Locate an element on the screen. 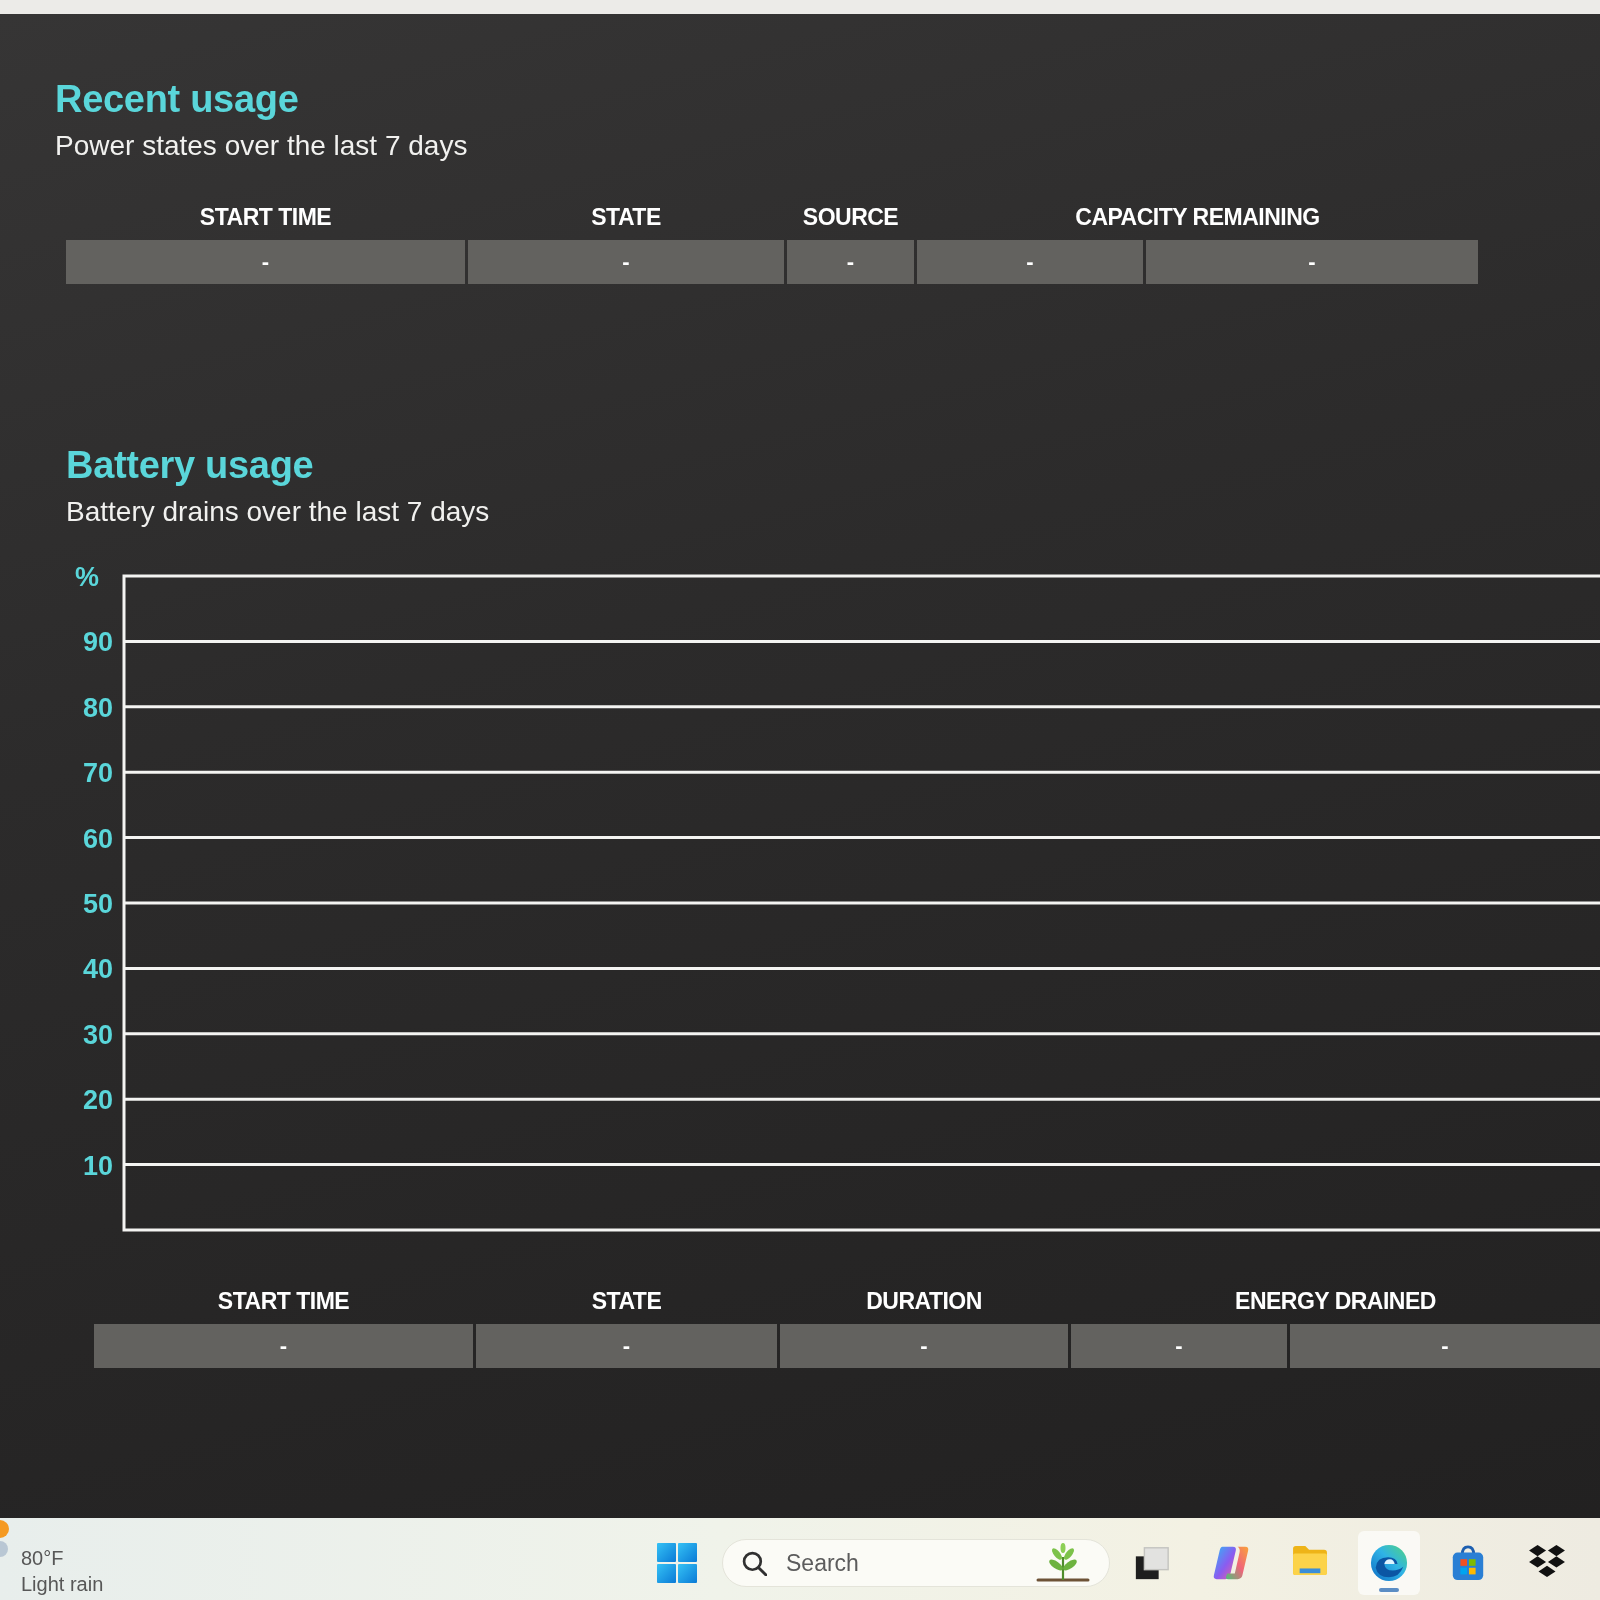 This screenshot has height=1600, width=1600. section-subtitle: Power states over the last 7 days is located at coordinates (261, 146).